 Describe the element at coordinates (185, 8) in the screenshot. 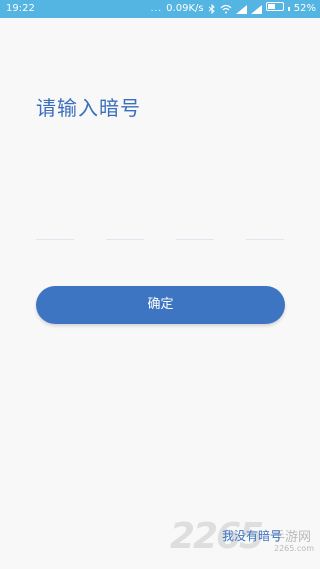

I see `network-speed: 0.09K/s` at that location.